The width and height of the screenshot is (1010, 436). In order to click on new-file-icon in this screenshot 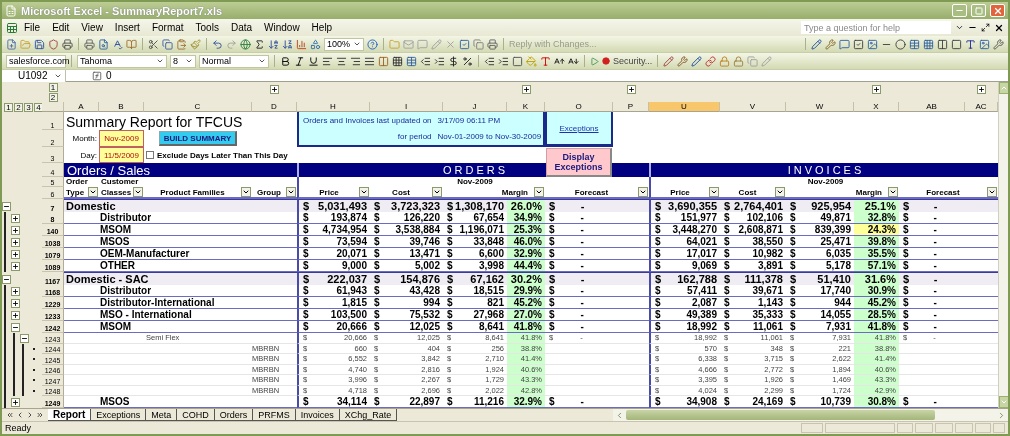, I will do `click(11, 44)`.